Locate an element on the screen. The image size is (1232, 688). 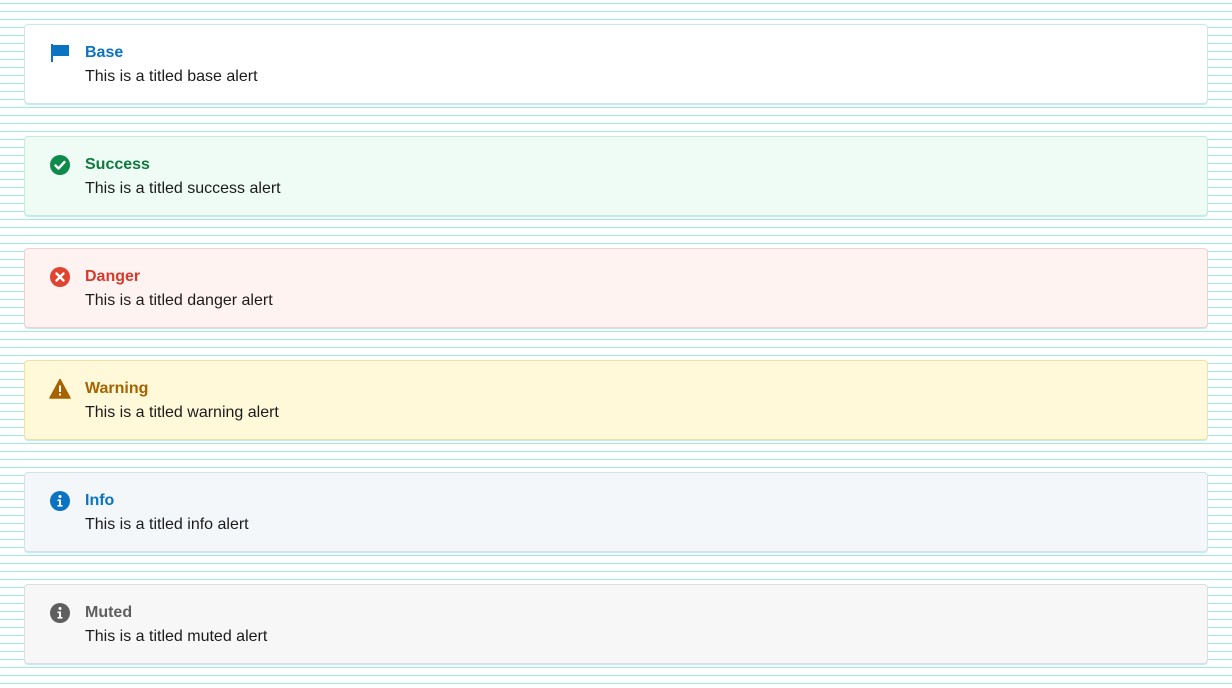
flag-icon is located at coordinates (60, 53).